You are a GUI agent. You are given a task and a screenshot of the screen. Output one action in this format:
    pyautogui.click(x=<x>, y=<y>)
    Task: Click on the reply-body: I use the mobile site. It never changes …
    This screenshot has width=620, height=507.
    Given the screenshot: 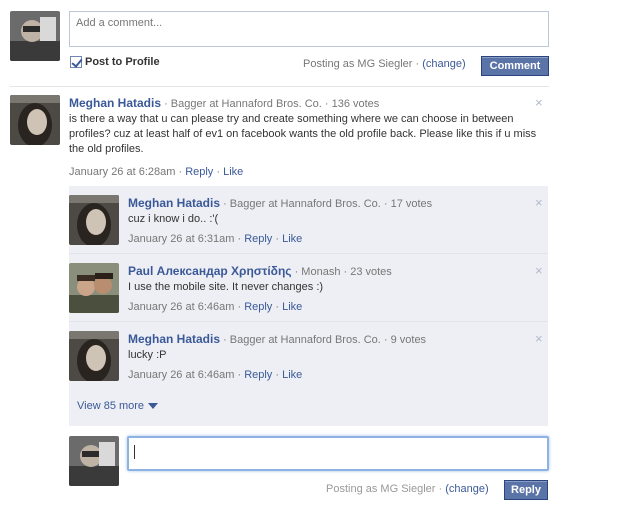 What is the action you would take?
    pyautogui.click(x=226, y=287)
    